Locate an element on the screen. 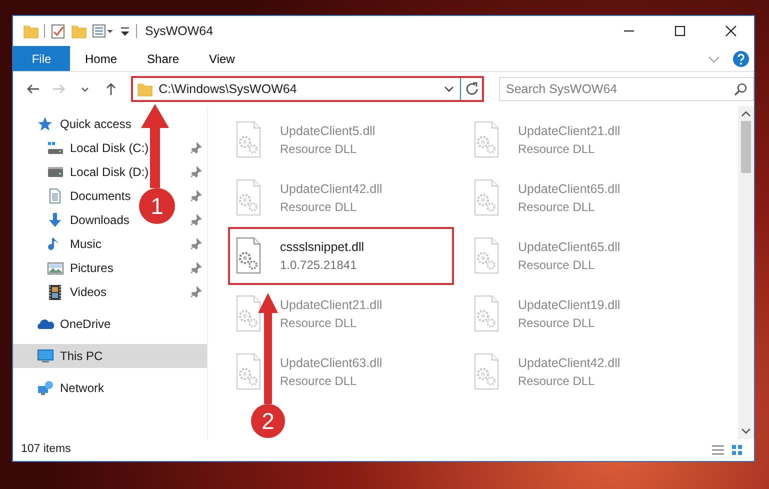 This screenshot has width=769, height=489. picture-icon is located at coordinates (55, 268).